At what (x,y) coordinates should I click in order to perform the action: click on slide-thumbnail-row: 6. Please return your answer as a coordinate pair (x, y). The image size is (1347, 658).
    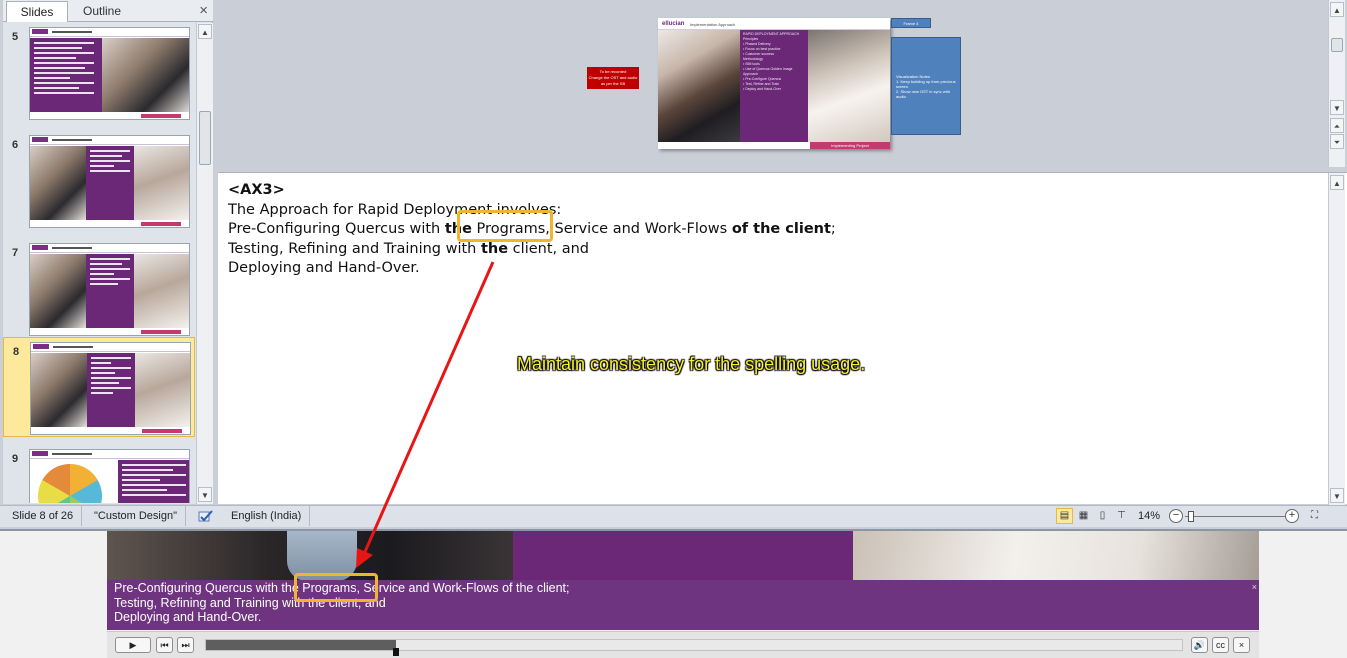
    Looking at the image, I should click on (99, 181).